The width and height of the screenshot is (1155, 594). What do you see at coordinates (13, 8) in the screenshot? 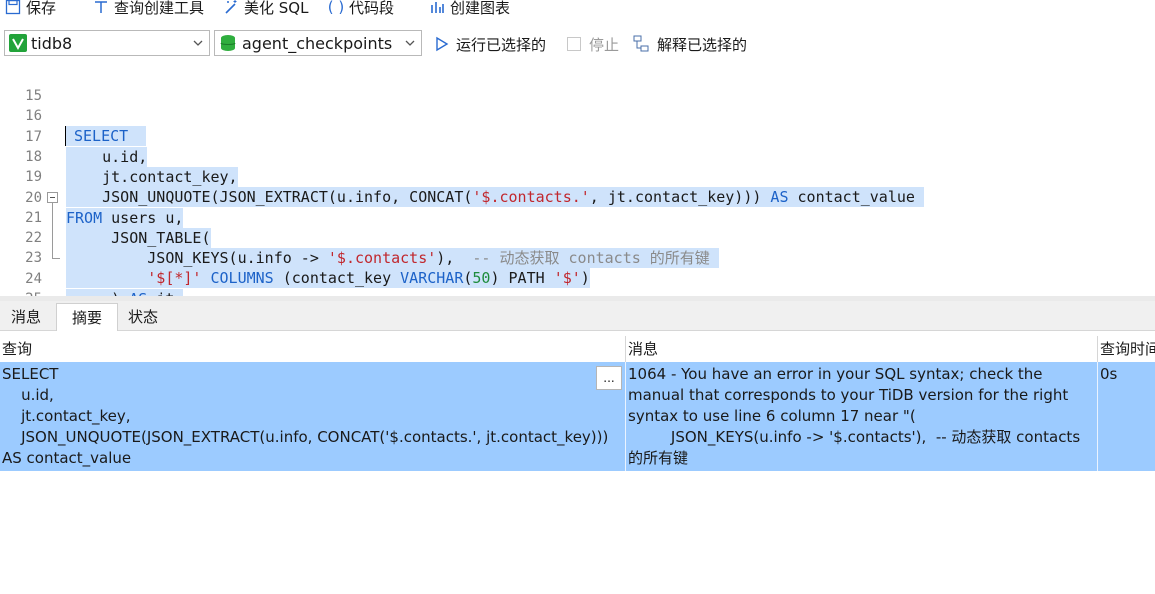
I see `save-icon` at bounding box center [13, 8].